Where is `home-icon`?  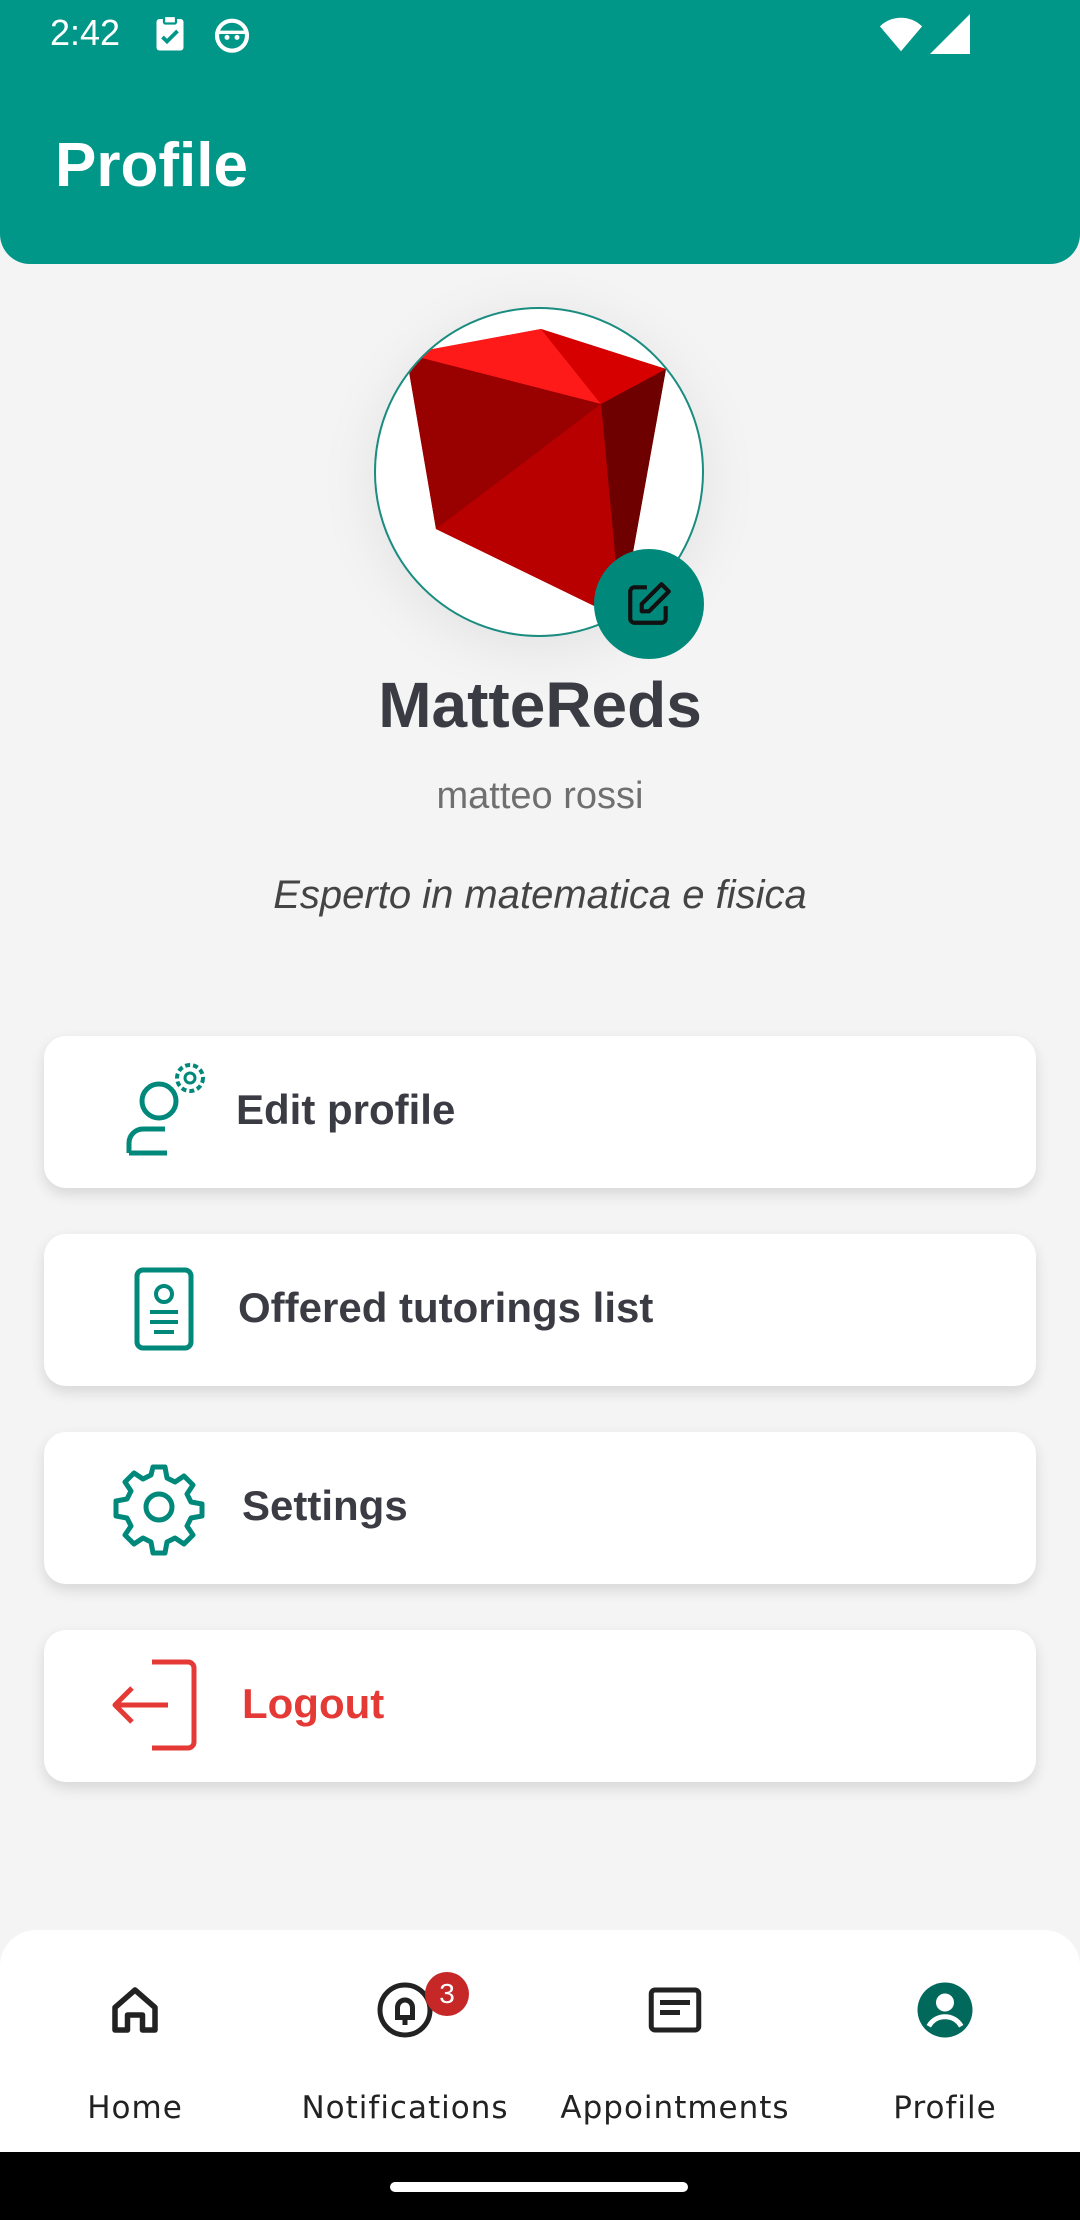 home-icon is located at coordinates (135, 2010).